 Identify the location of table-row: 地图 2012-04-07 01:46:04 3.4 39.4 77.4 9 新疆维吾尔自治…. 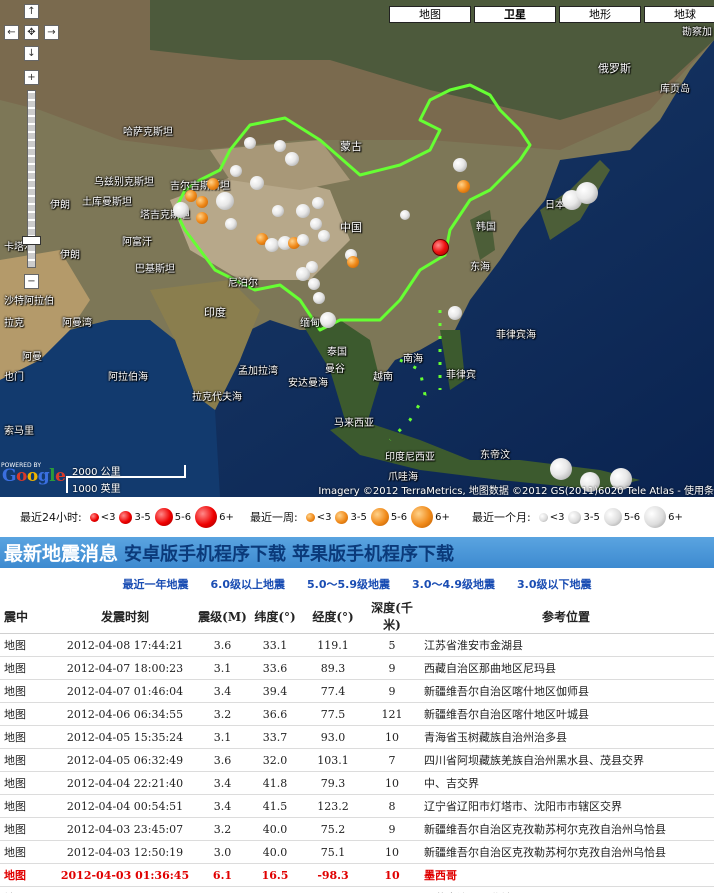
(357, 691).